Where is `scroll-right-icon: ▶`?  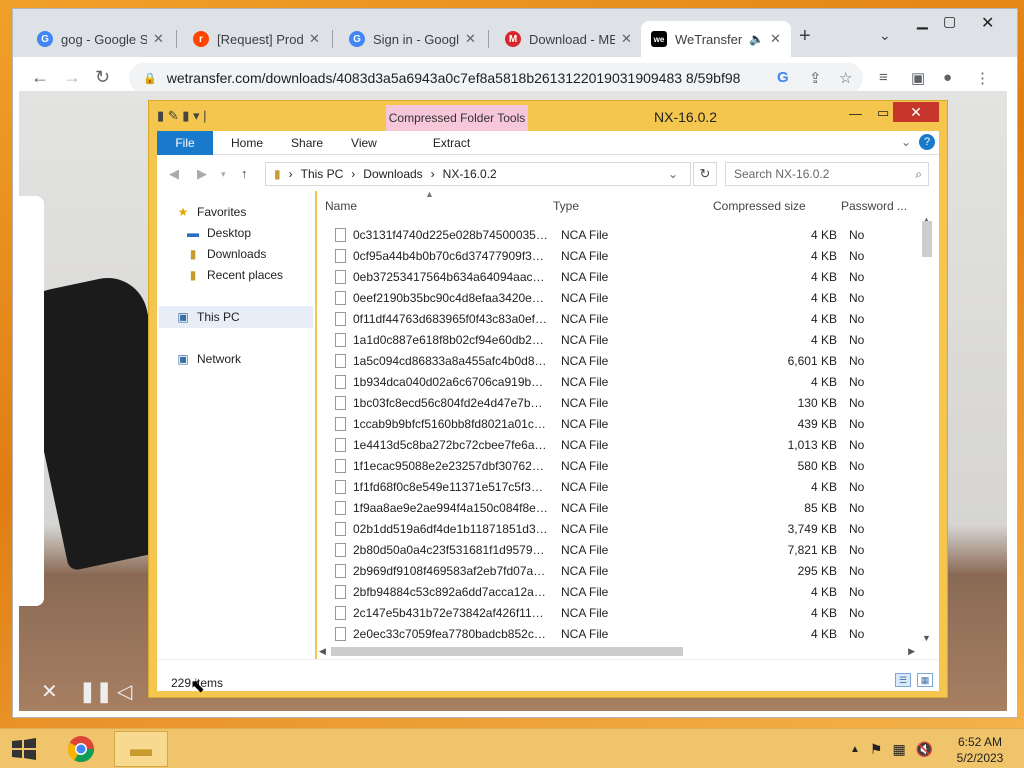
scroll-right-icon: ▶ is located at coordinates (911, 651).